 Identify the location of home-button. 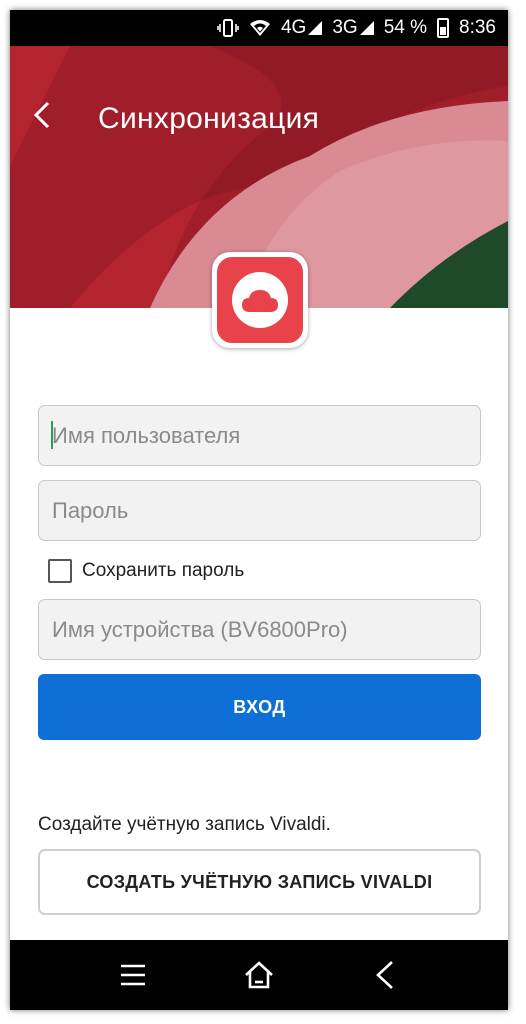
(259, 975).